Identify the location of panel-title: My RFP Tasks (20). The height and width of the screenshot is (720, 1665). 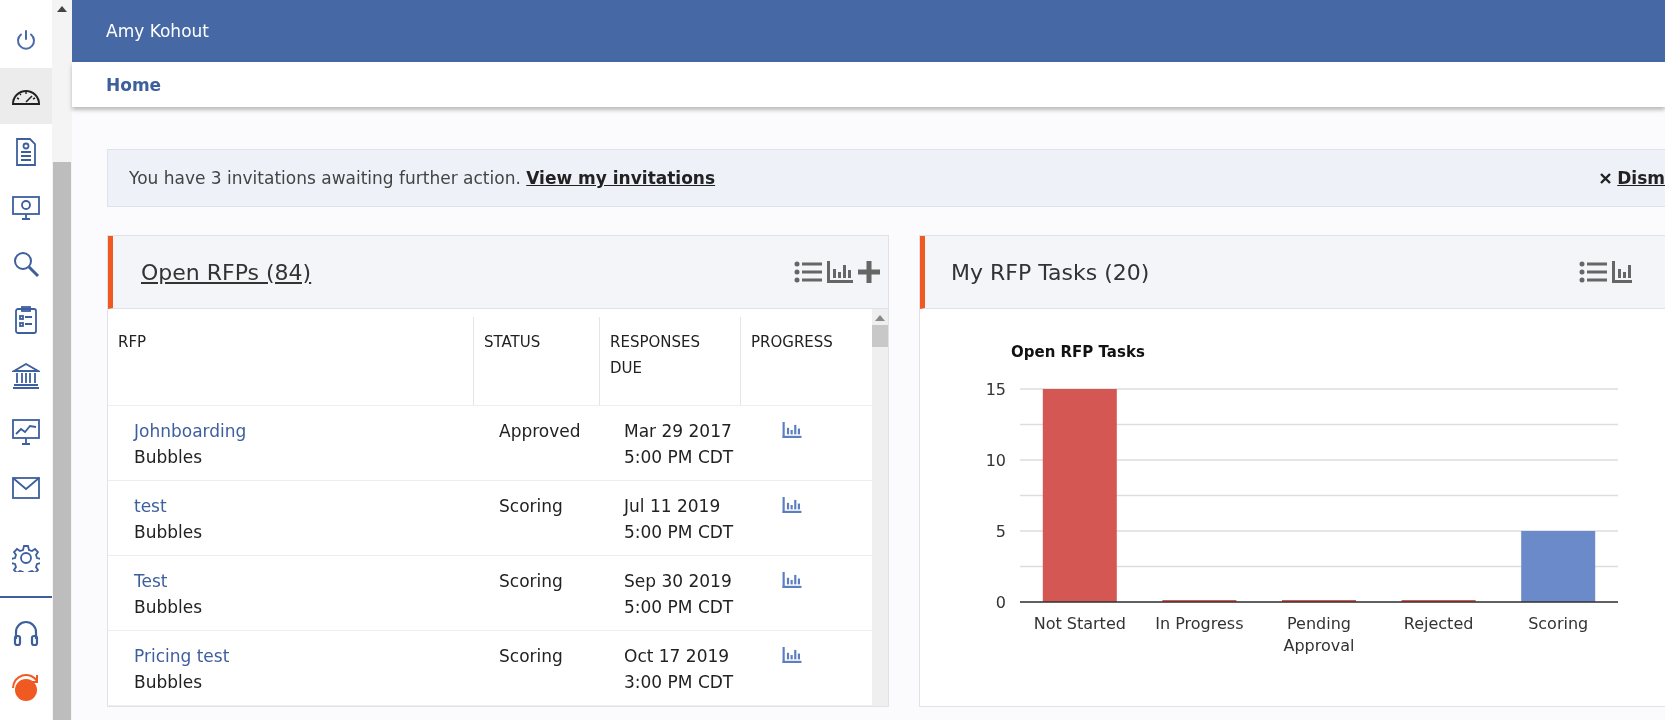
(1050, 272).